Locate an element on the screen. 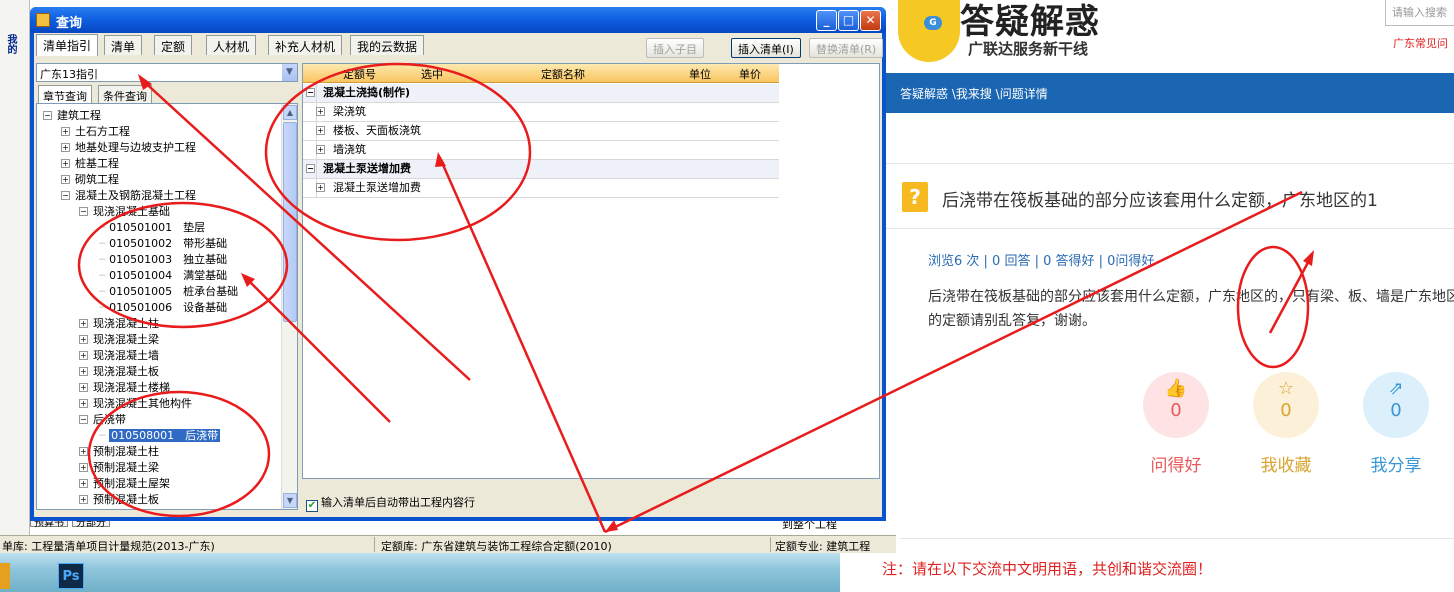  tree-branch-item: + 地基处理与边坡支护工程 is located at coordinates (128, 148).